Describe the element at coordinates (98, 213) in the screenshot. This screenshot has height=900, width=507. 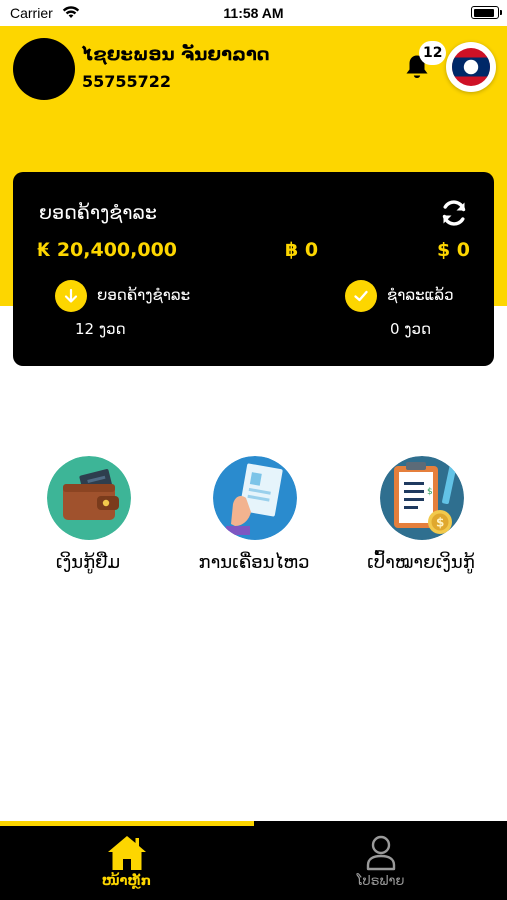
I see `balance-title: ຍອດຄ້າງຊຳລະ` at that location.